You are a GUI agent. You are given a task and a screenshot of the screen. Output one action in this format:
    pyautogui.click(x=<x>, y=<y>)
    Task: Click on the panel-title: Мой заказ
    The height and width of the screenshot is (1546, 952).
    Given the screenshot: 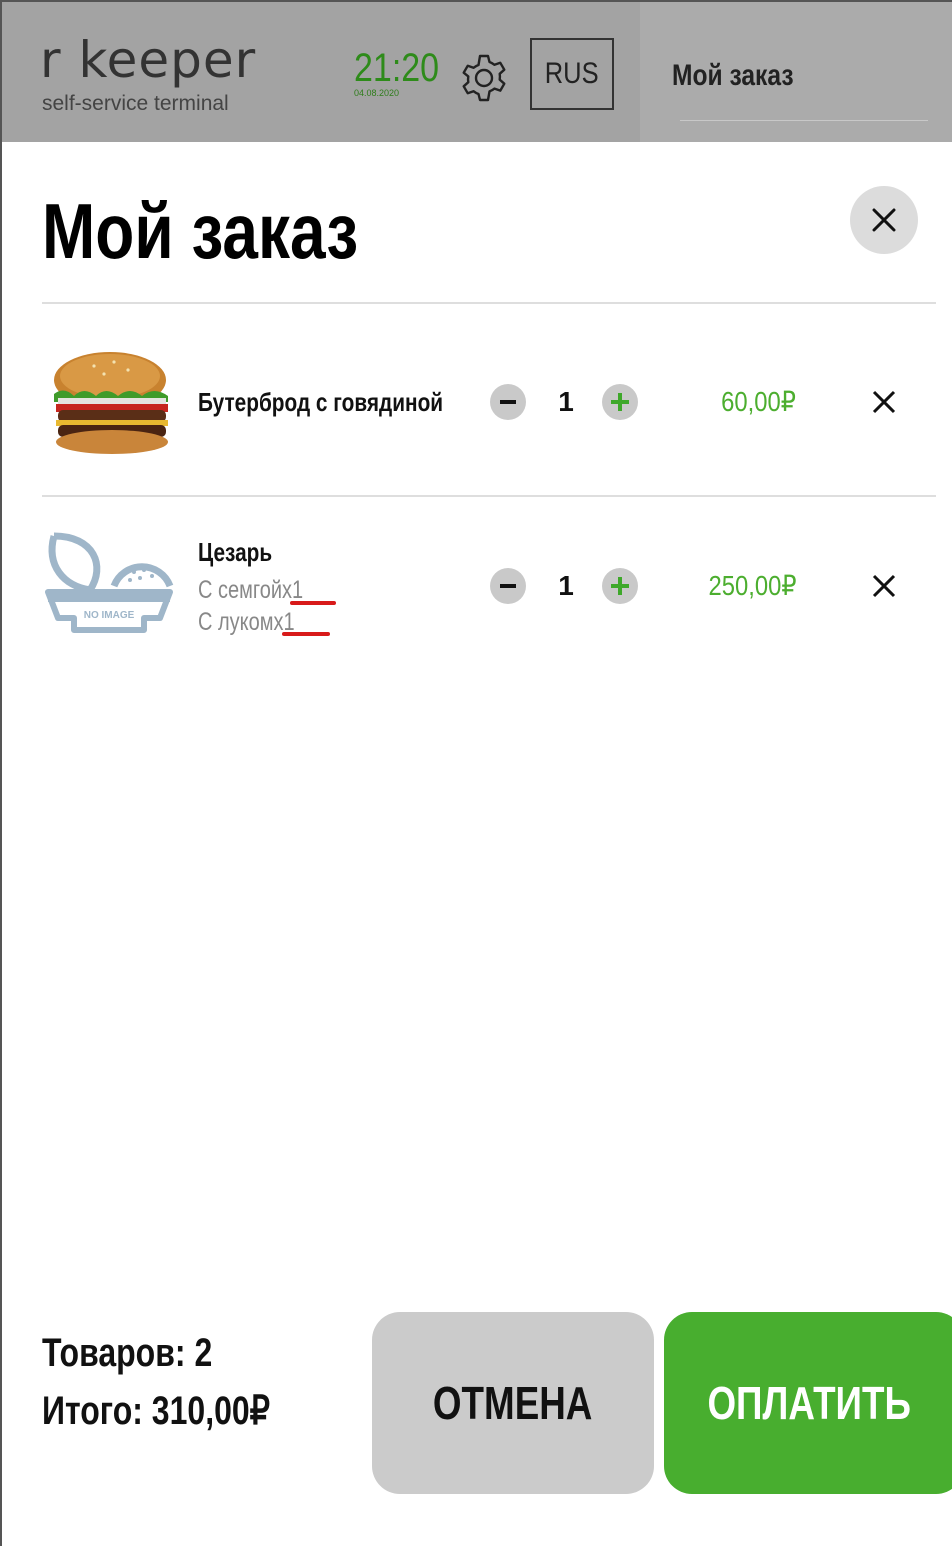 What is the action you would take?
    pyautogui.click(x=733, y=75)
    